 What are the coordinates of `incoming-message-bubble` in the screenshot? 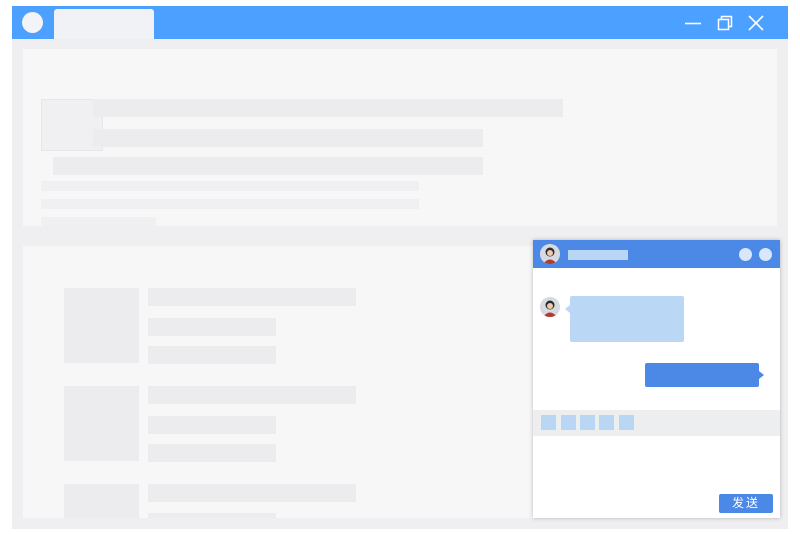 It's located at (624, 319).